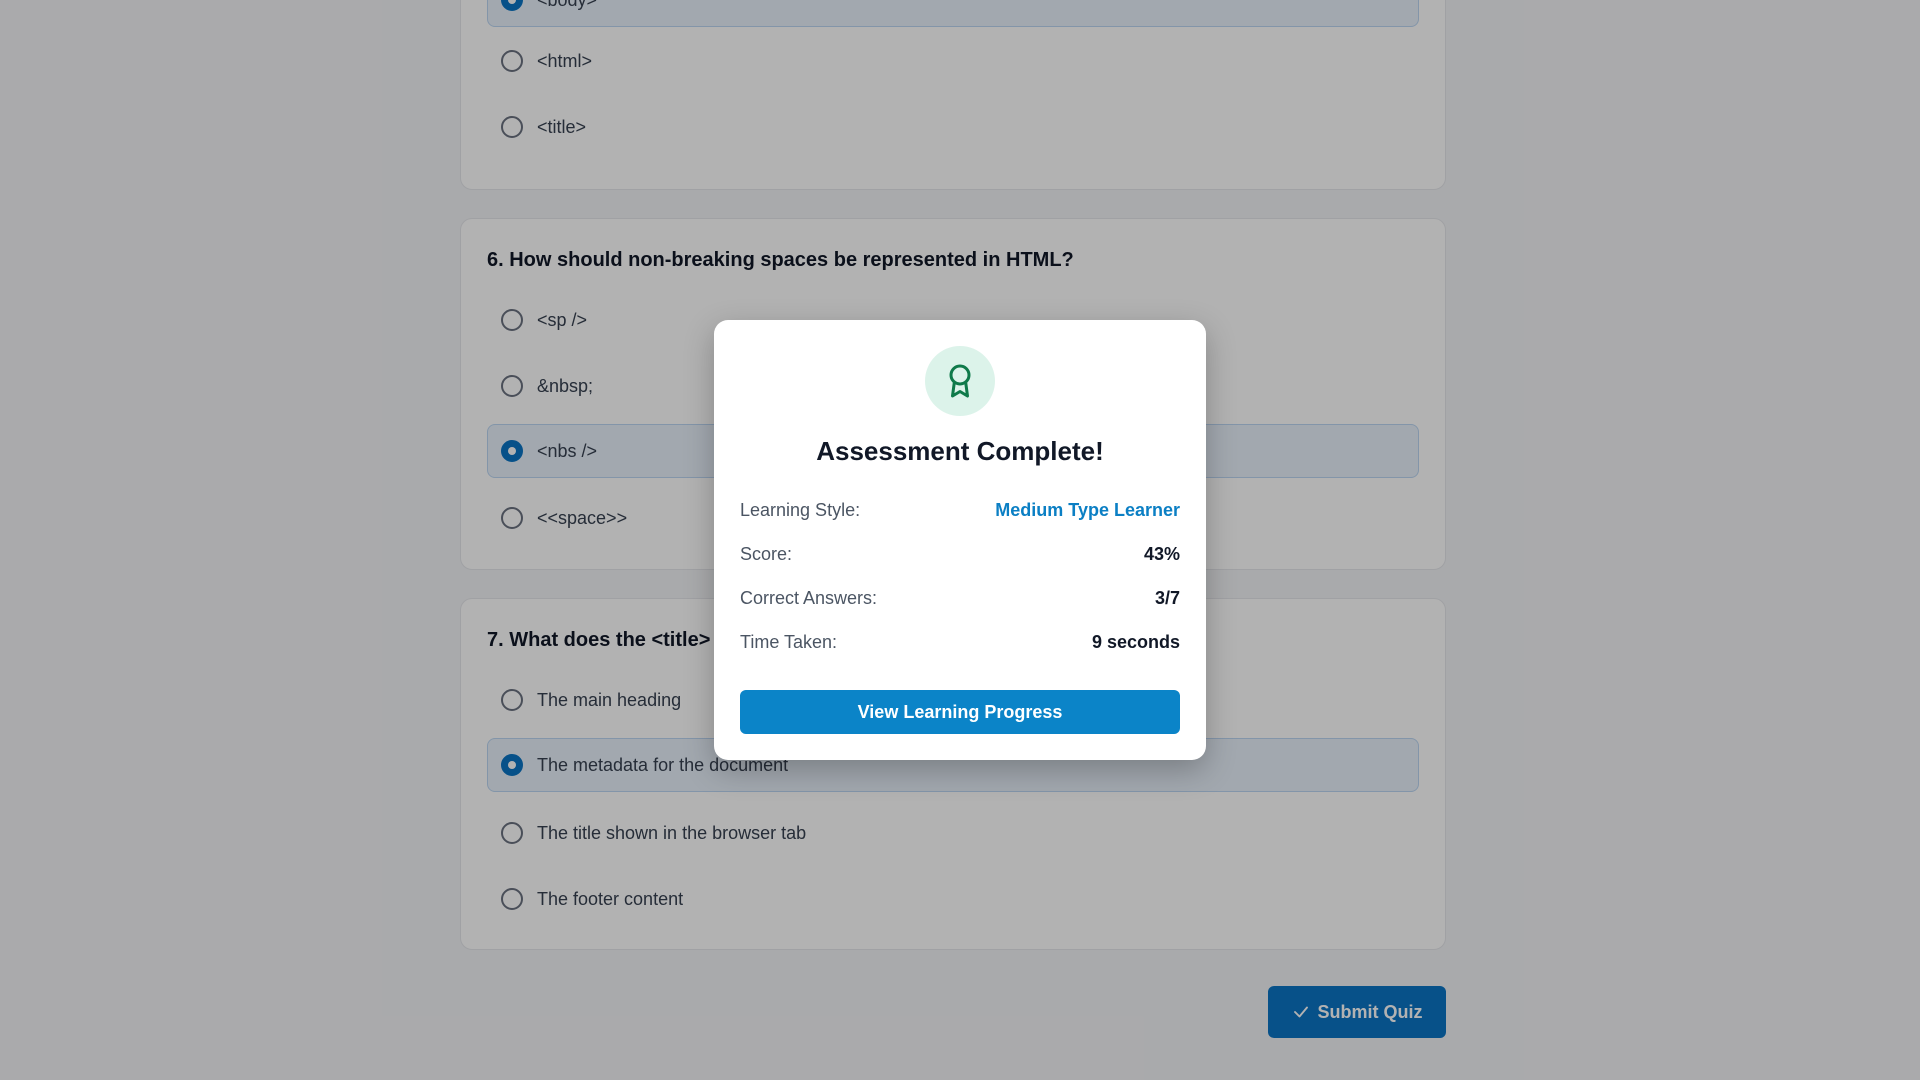 Image resolution: width=1920 pixels, height=1080 pixels. What do you see at coordinates (1167, 597) in the screenshot?
I see `stat-value: 3/7` at bounding box center [1167, 597].